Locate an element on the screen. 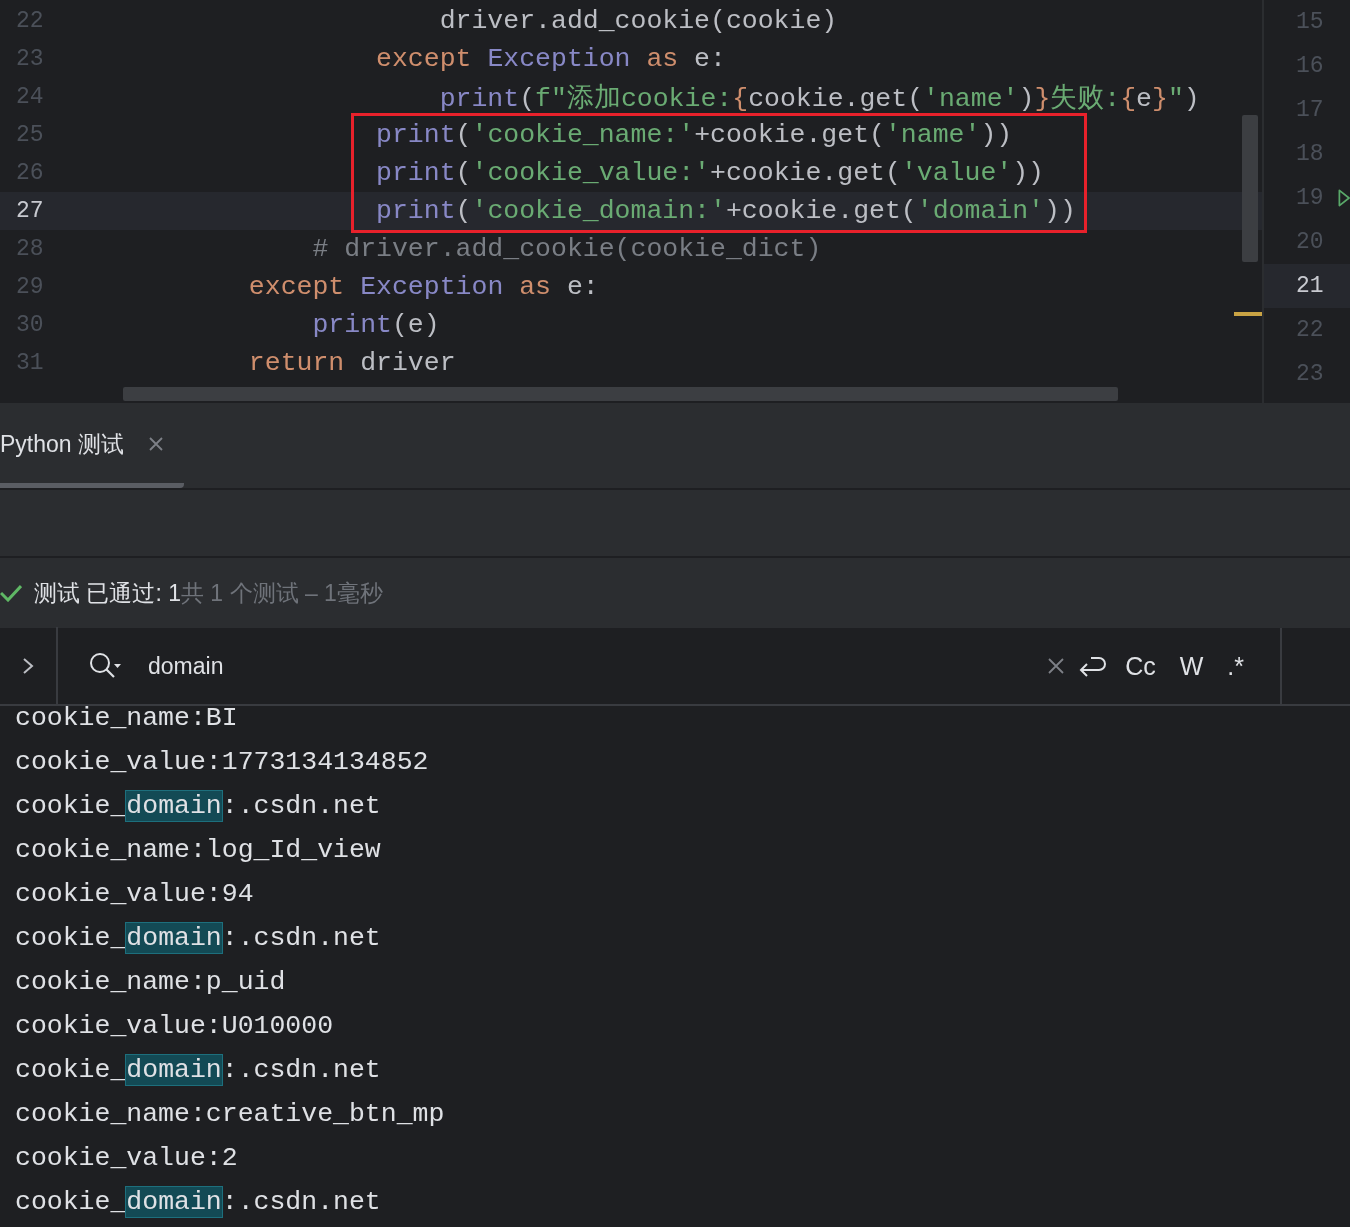 The image size is (1350, 1227). warning-marker is located at coordinates (1248, 314).